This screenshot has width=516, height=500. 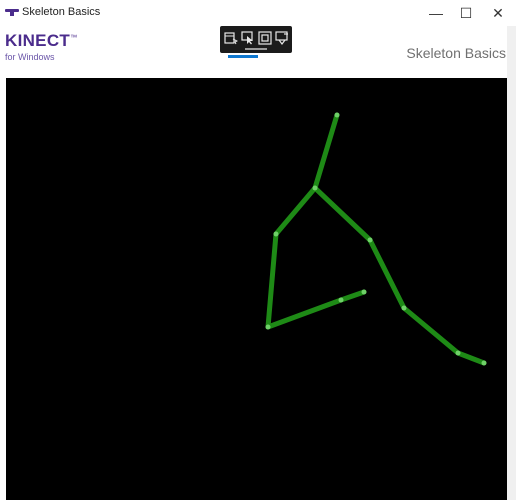 I want to click on joint-footL, so click(x=364, y=292).